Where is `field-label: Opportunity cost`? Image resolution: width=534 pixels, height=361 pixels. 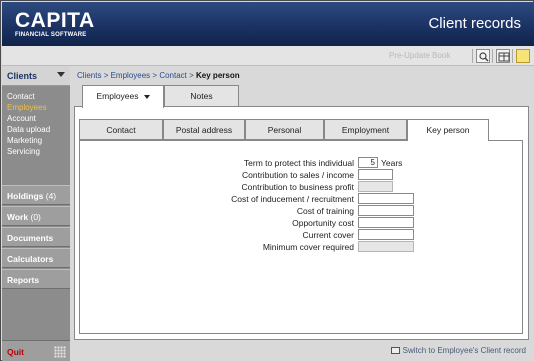 field-label: Opportunity cost is located at coordinates (323, 223).